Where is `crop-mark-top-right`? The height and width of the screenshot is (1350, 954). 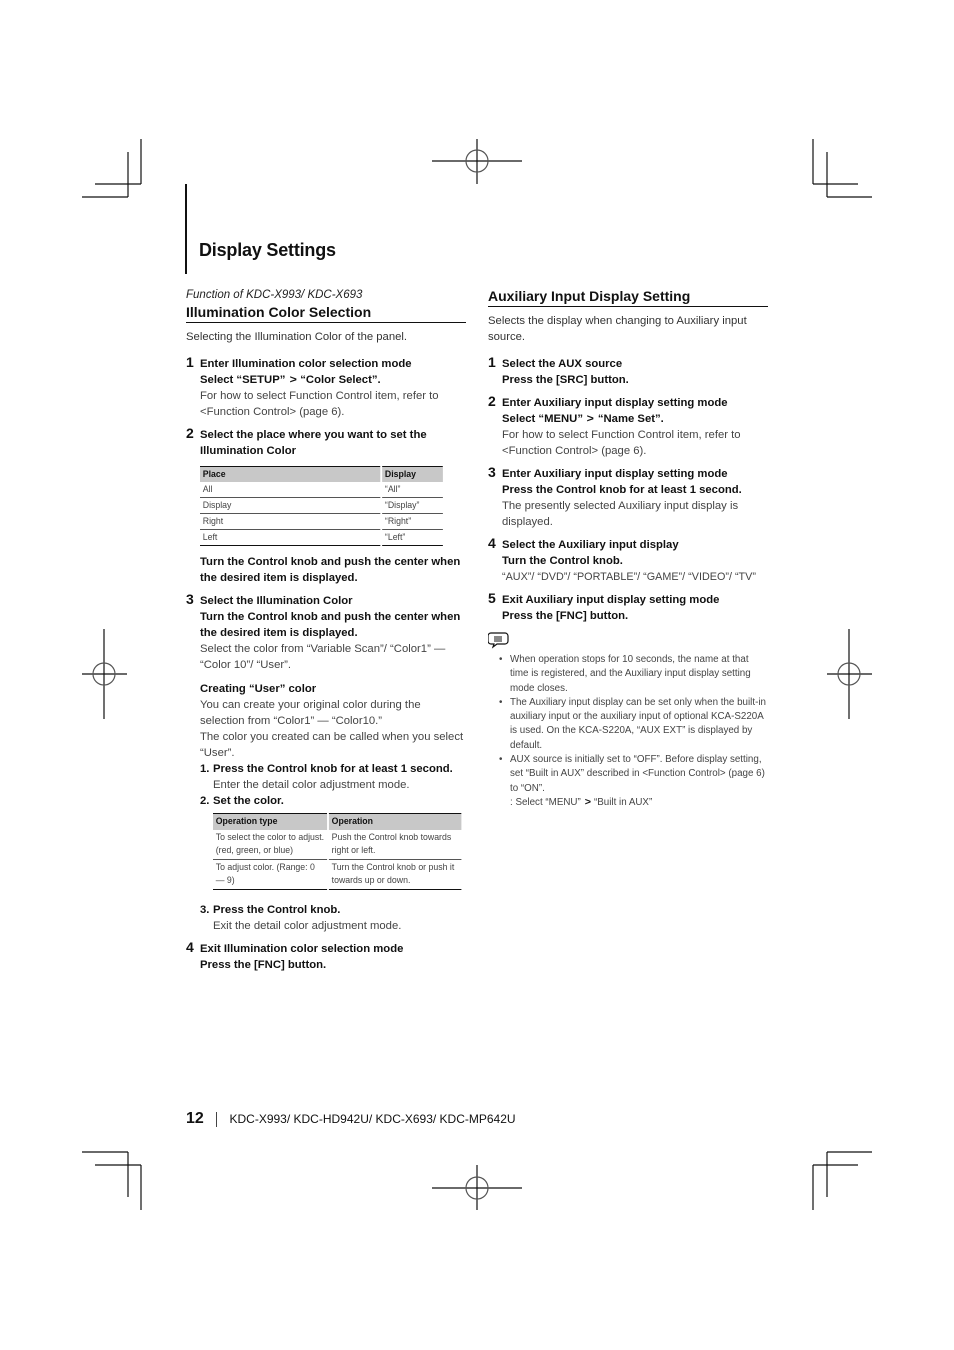 crop-mark-top-right is located at coordinates (842, 168).